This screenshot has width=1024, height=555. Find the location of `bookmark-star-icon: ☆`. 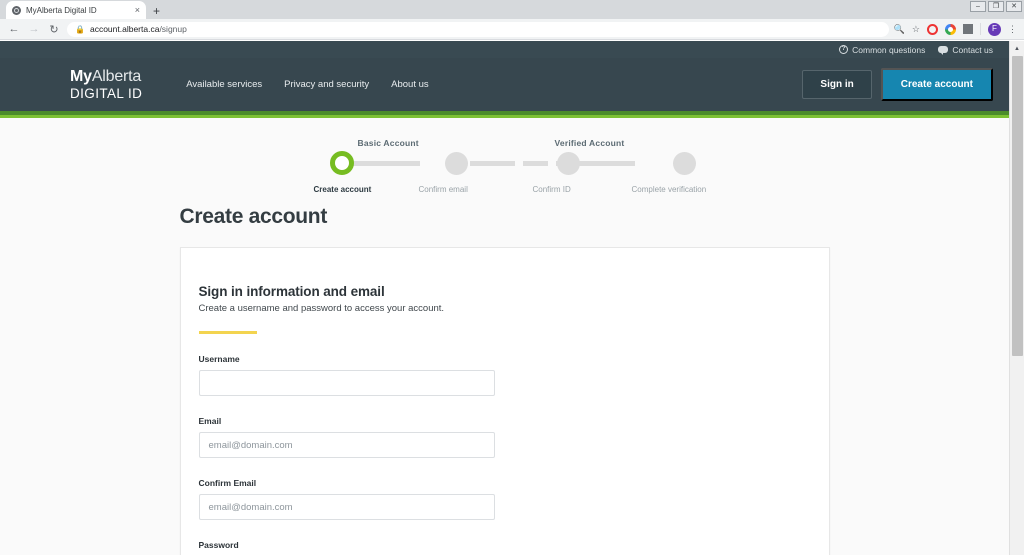

bookmark-star-icon: ☆ is located at coordinates (916, 29).